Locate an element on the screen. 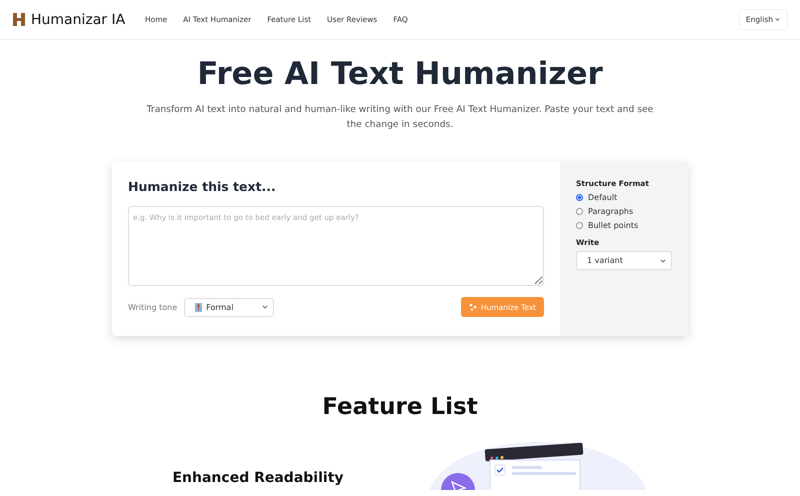 Image resolution: width=800 pixels, height=496 pixels. tone-label: Writing tone is located at coordinates (153, 307).